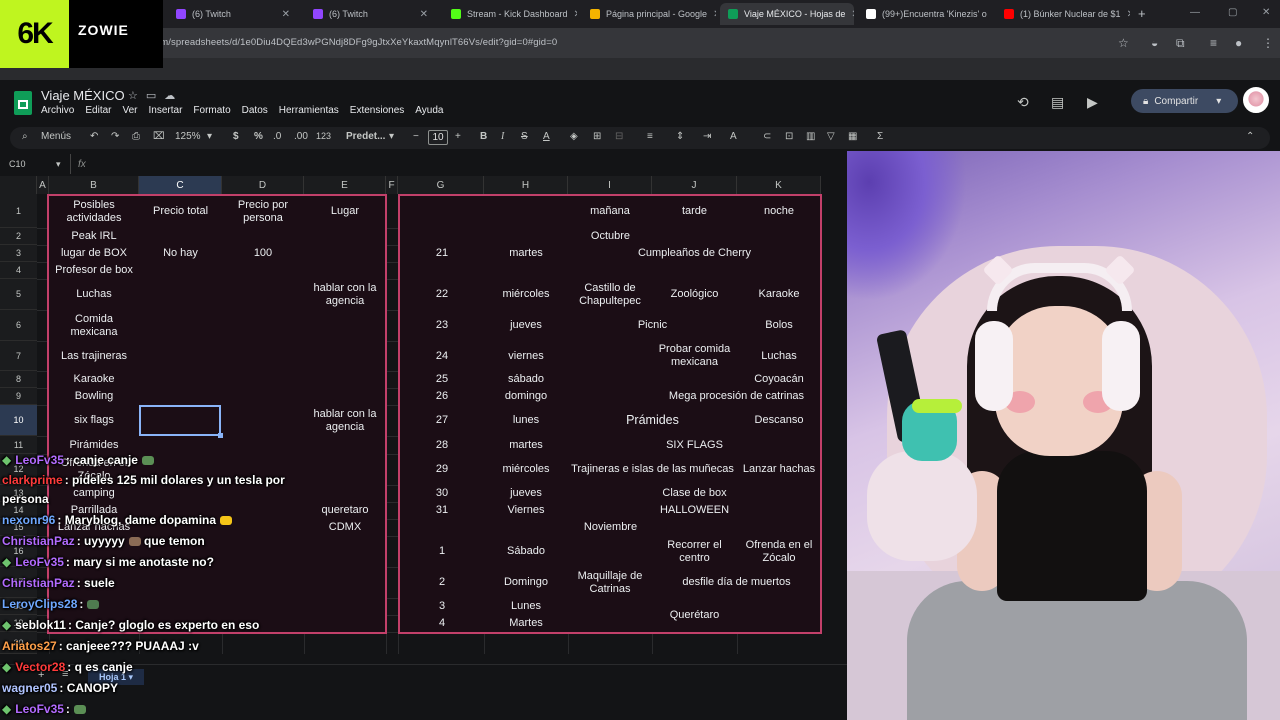  What do you see at coordinates (546, 136) in the screenshot?
I see `text-color-icon: A` at bounding box center [546, 136].